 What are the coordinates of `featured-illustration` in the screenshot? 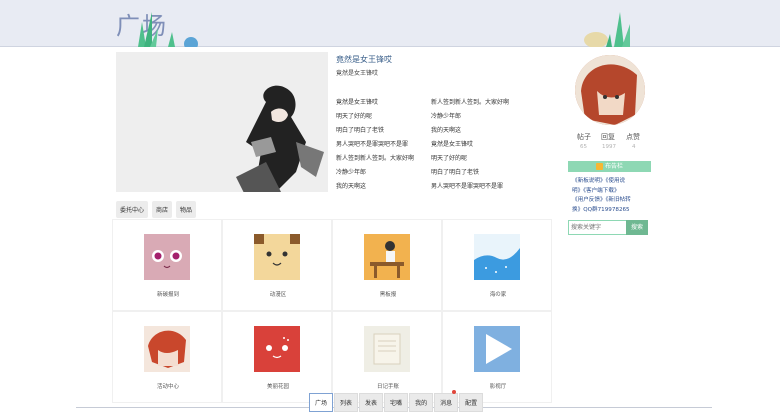 It's located at (222, 124).